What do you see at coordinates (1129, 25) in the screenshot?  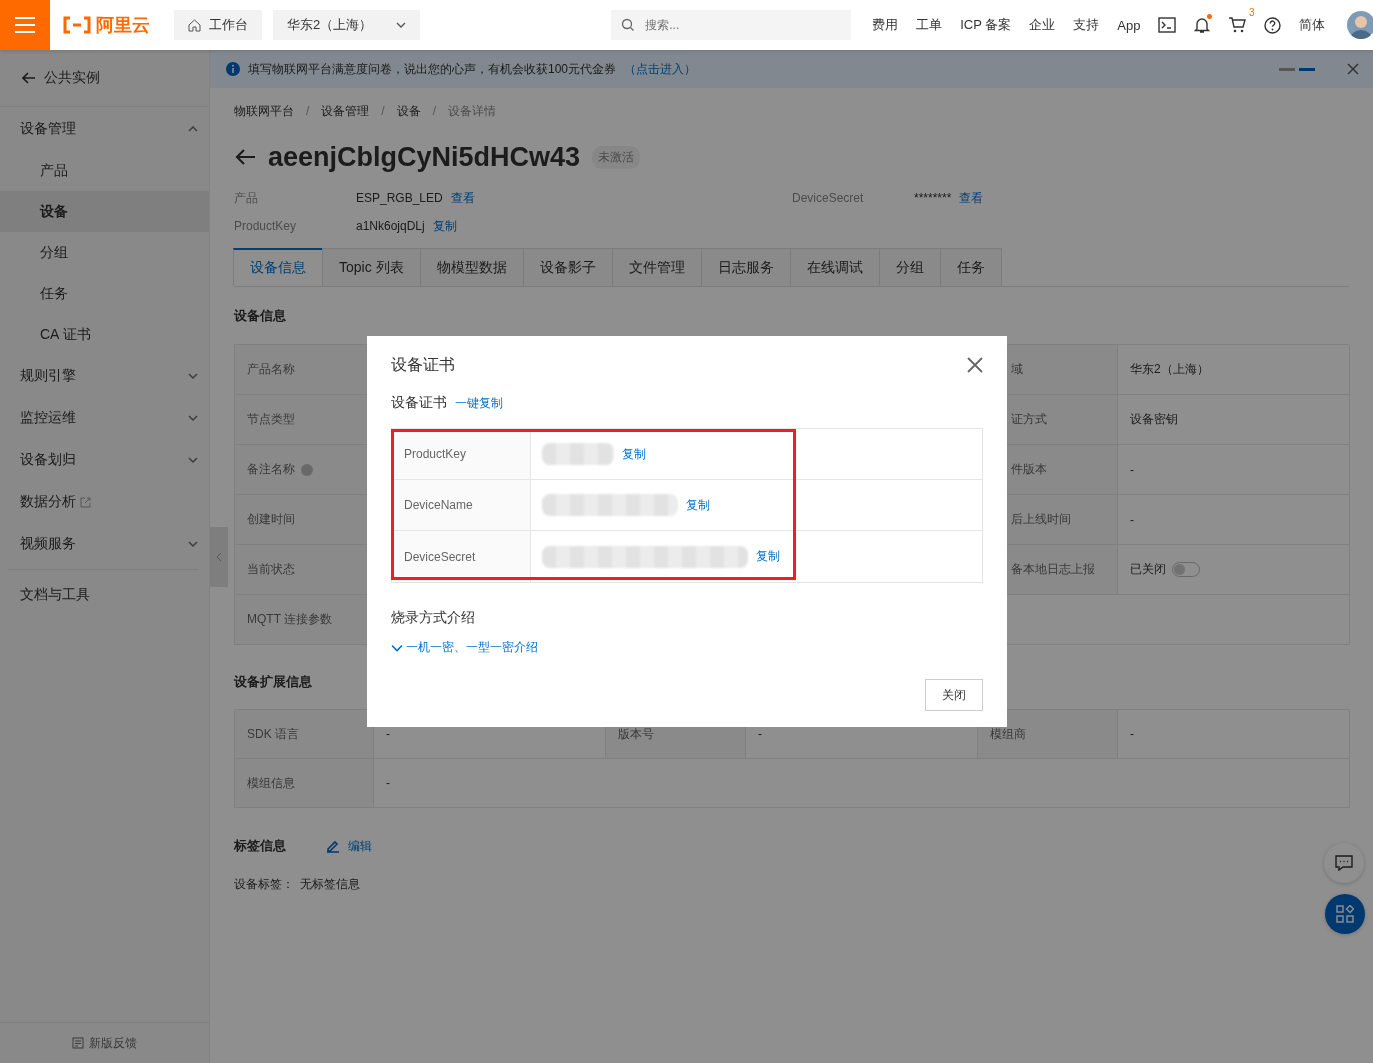 I see `header-link: App` at bounding box center [1129, 25].